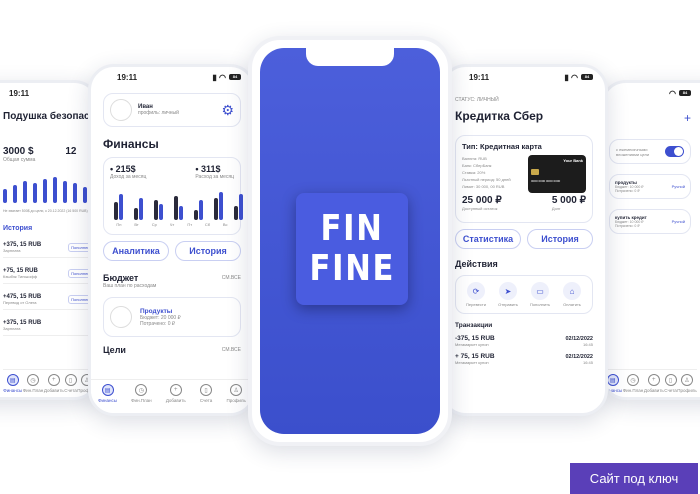  Describe the element at coordinates (50, 276) in the screenshot. I see `list-item: +75, 15 RUB Кэшбэк Тинькофф Пополнение` at that location.